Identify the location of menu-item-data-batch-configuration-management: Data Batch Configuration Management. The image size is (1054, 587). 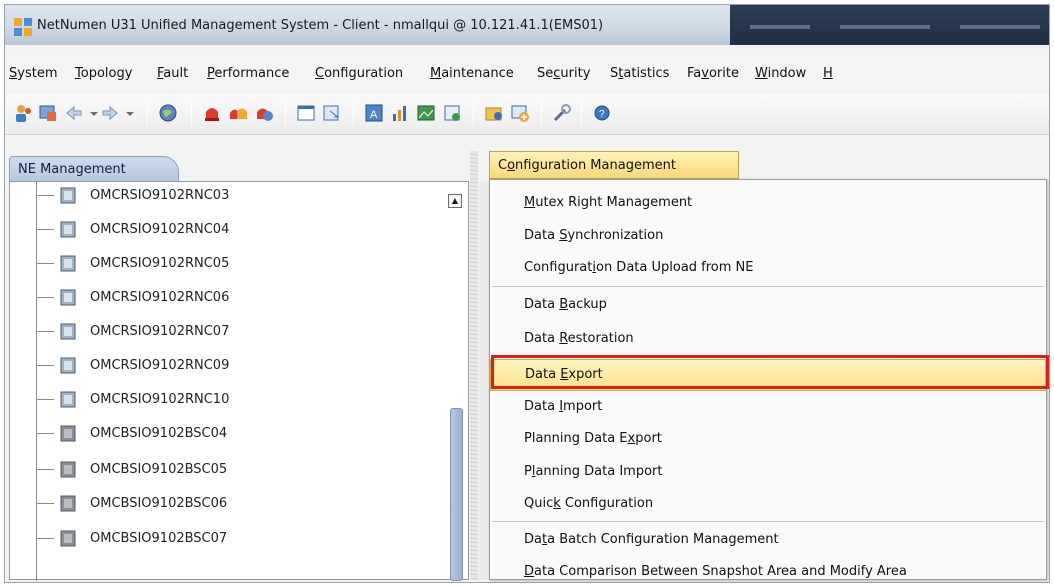
(768, 541).